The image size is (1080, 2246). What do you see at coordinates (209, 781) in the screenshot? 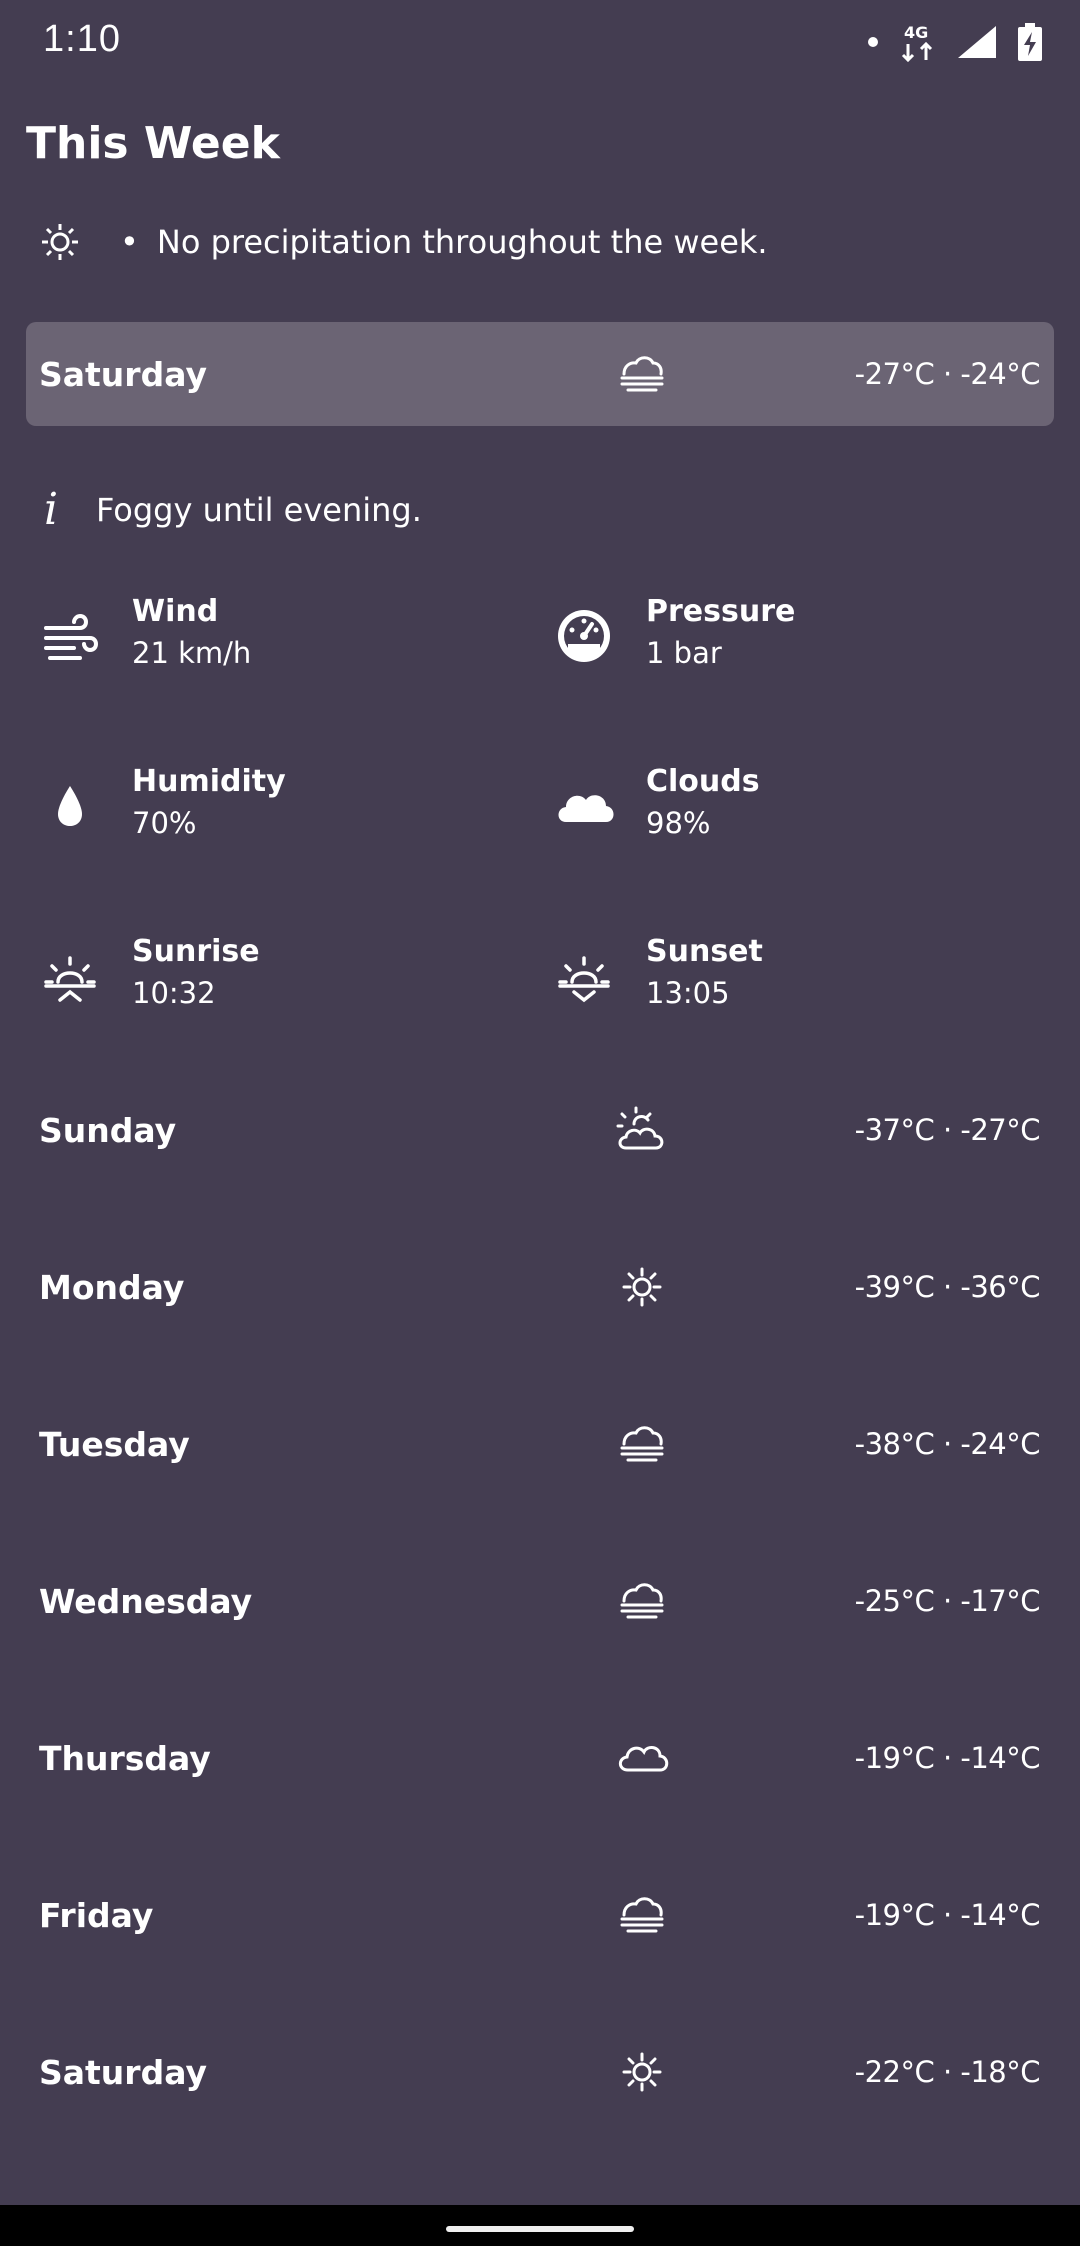
I see `detail-label: Humidity` at bounding box center [209, 781].